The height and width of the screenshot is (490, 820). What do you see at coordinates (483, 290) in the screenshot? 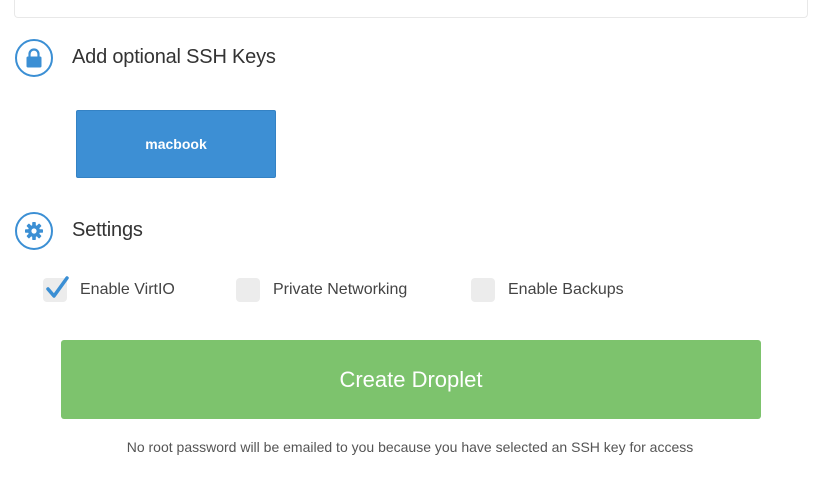
I see `backups-checkbox` at bounding box center [483, 290].